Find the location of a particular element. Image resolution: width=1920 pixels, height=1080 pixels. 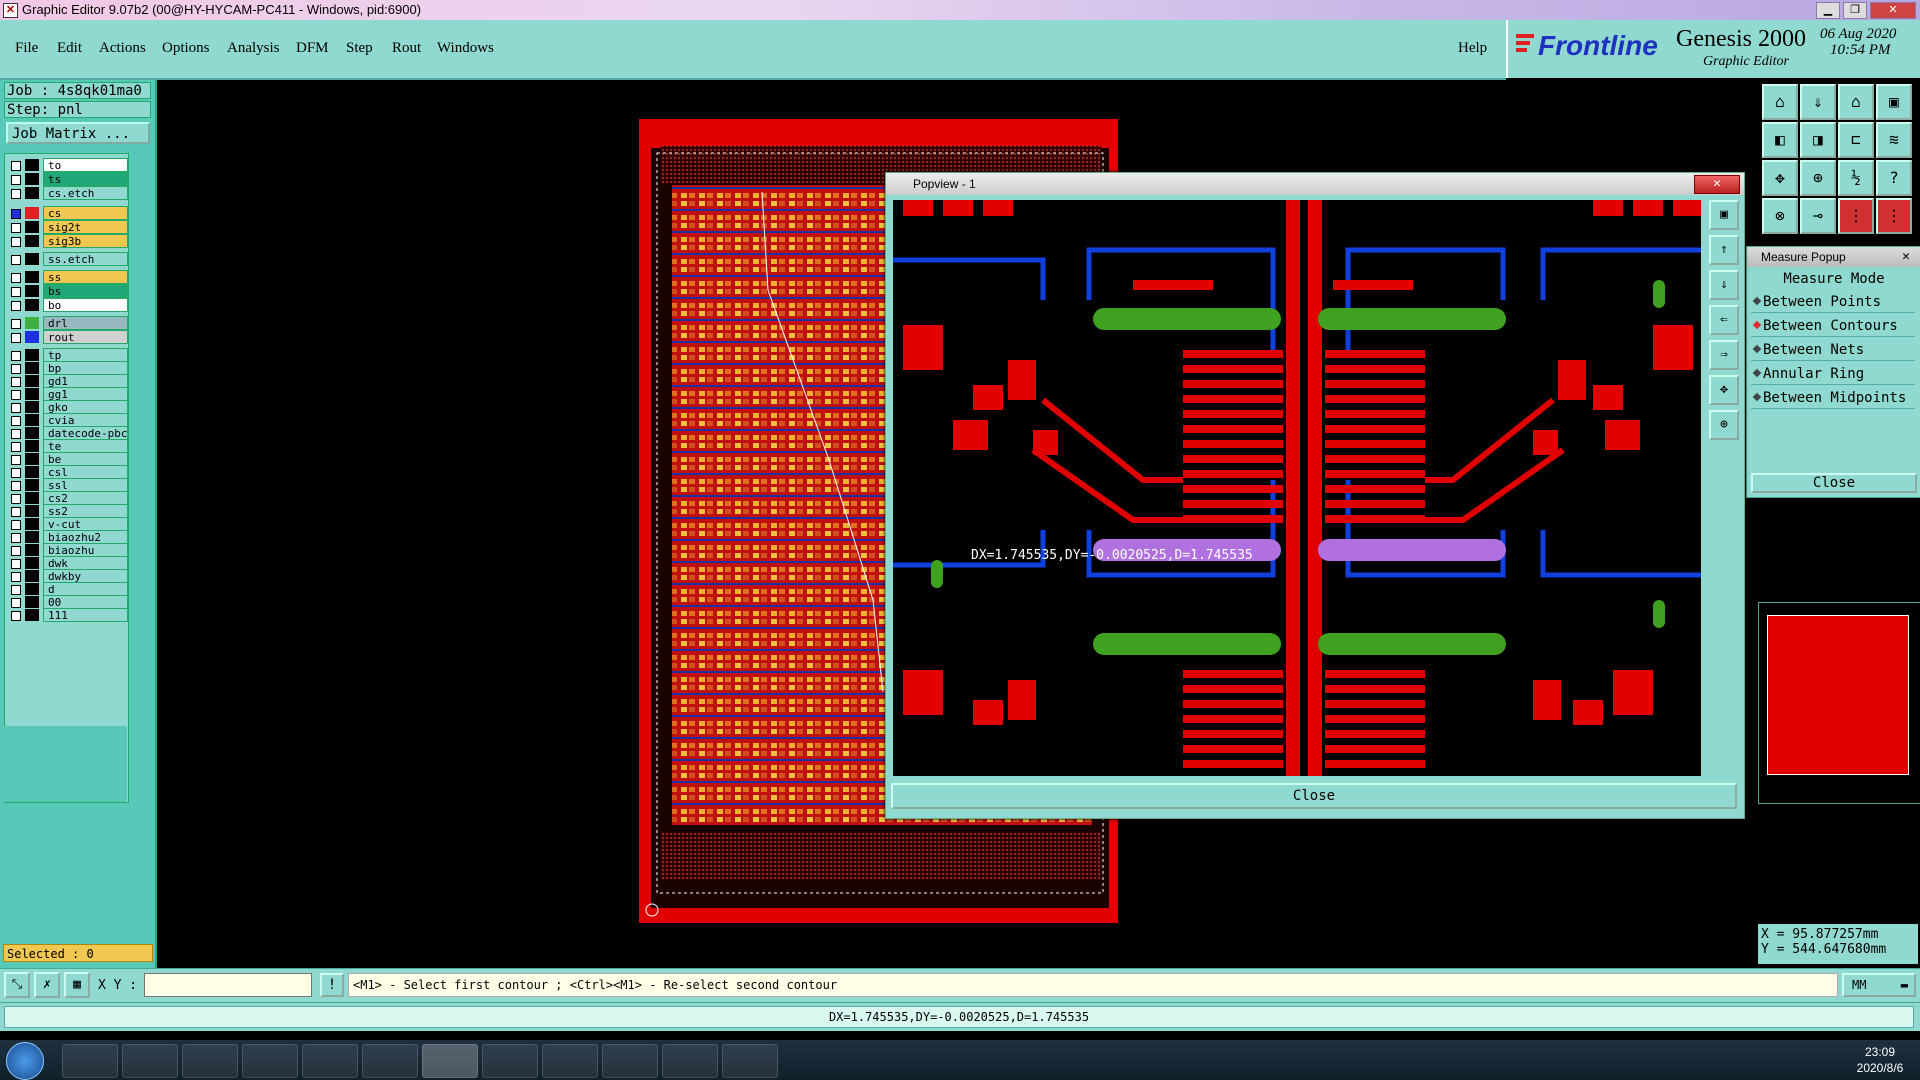

layer-name: gko is located at coordinates (85, 407).